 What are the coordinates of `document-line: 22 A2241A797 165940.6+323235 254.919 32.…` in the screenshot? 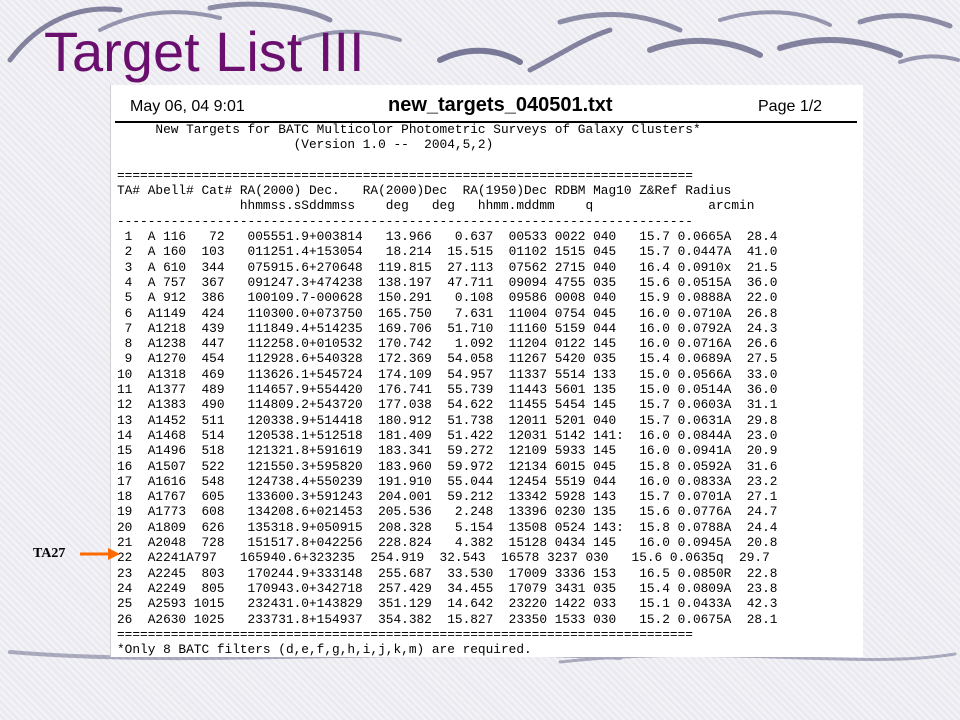 It's located at (443, 558).